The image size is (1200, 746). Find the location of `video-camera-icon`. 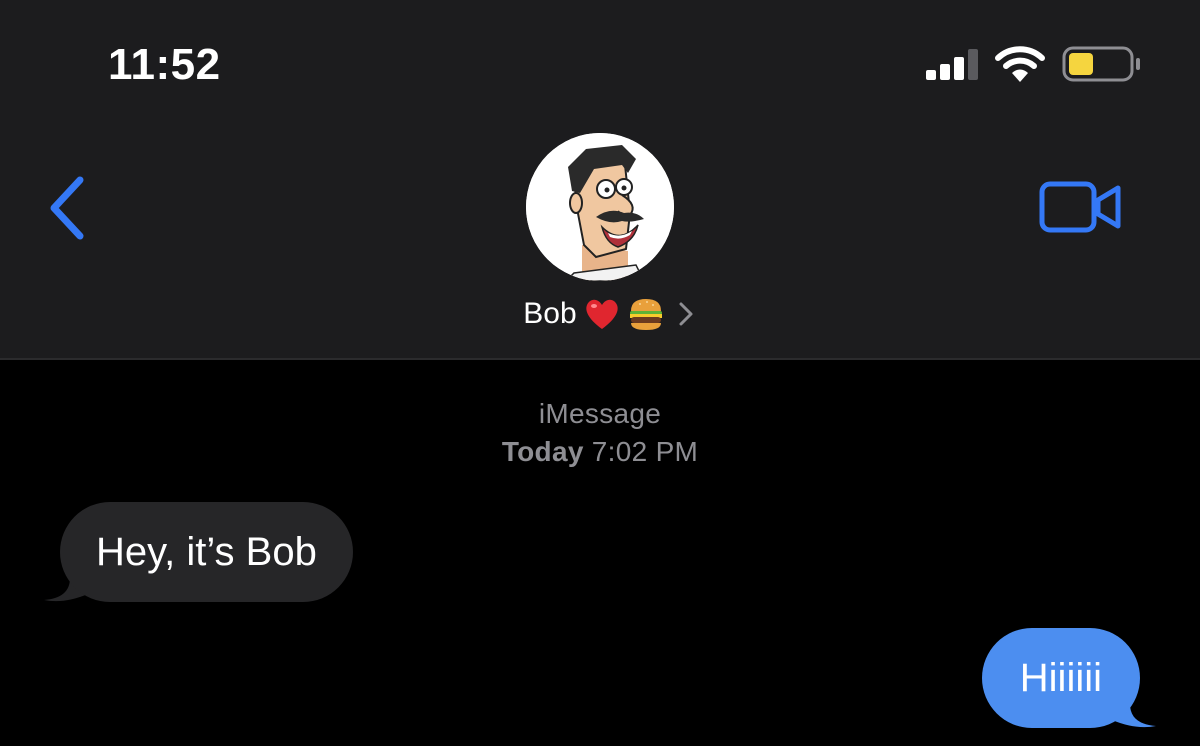

video-camera-icon is located at coordinates (1081, 208).